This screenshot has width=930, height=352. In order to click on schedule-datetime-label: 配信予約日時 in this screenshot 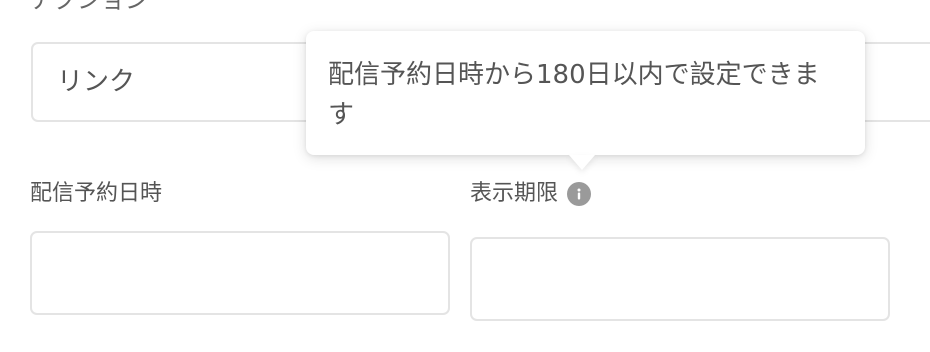, I will do `click(96, 193)`.